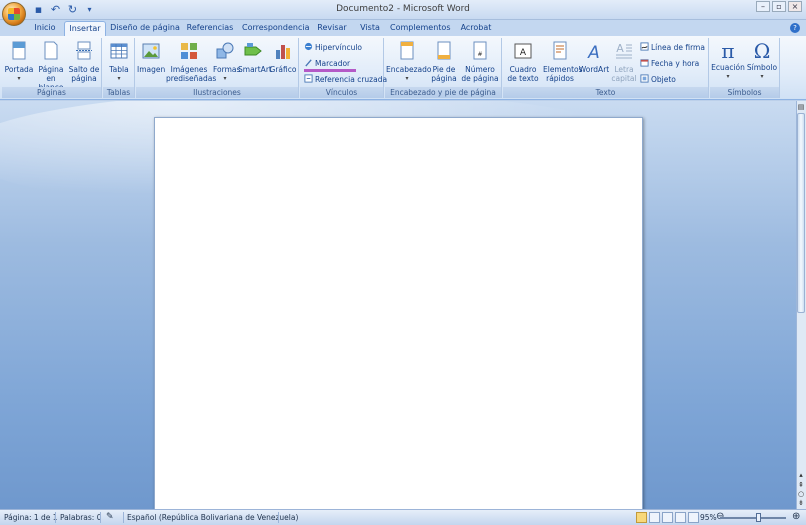 Image resolution: width=806 pixels, height=525 pixels. Describe the element at coordinates (693, 517) in the screenshot. I see `draft-view-icon` at that location.